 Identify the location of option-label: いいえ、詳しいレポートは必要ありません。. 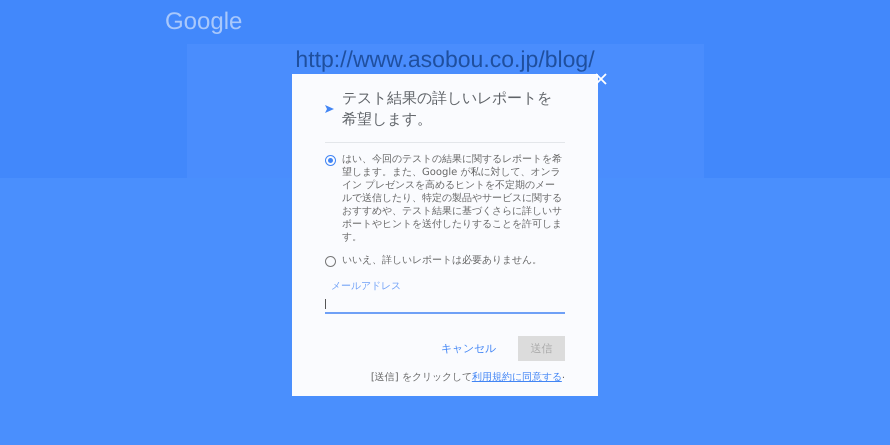
(442, 260).